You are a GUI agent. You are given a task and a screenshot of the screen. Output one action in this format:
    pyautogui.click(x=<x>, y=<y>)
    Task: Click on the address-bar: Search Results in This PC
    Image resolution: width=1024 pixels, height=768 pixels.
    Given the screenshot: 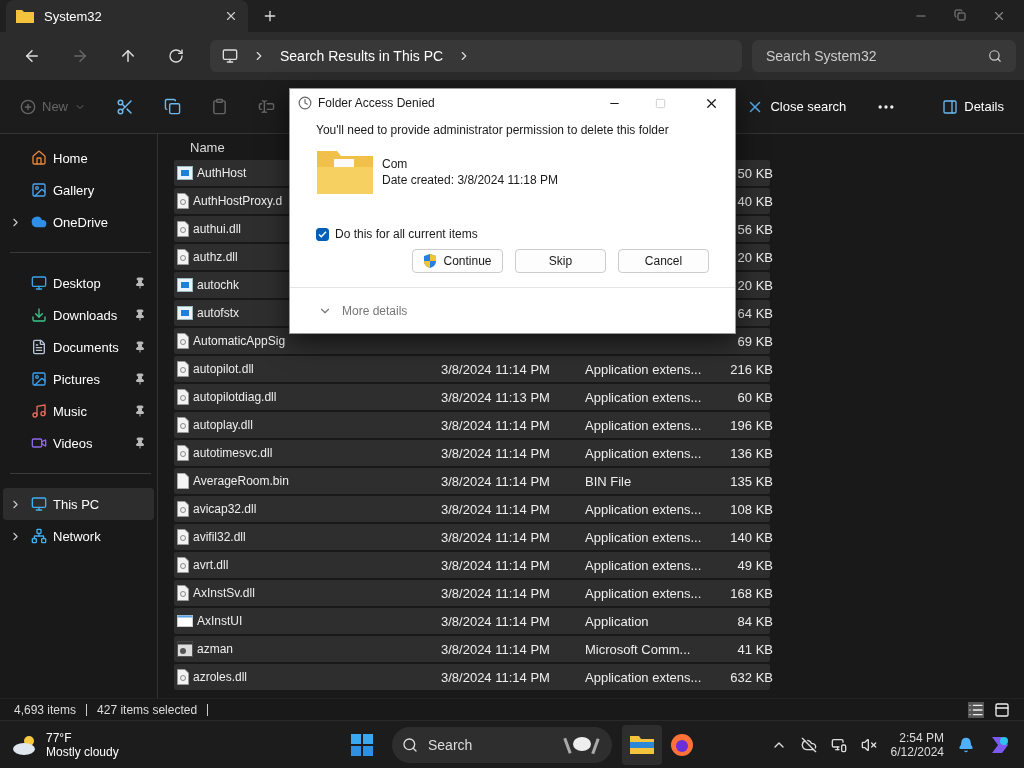 What is the action you would take?
    pyautogui.click(x=476, y=56)
    